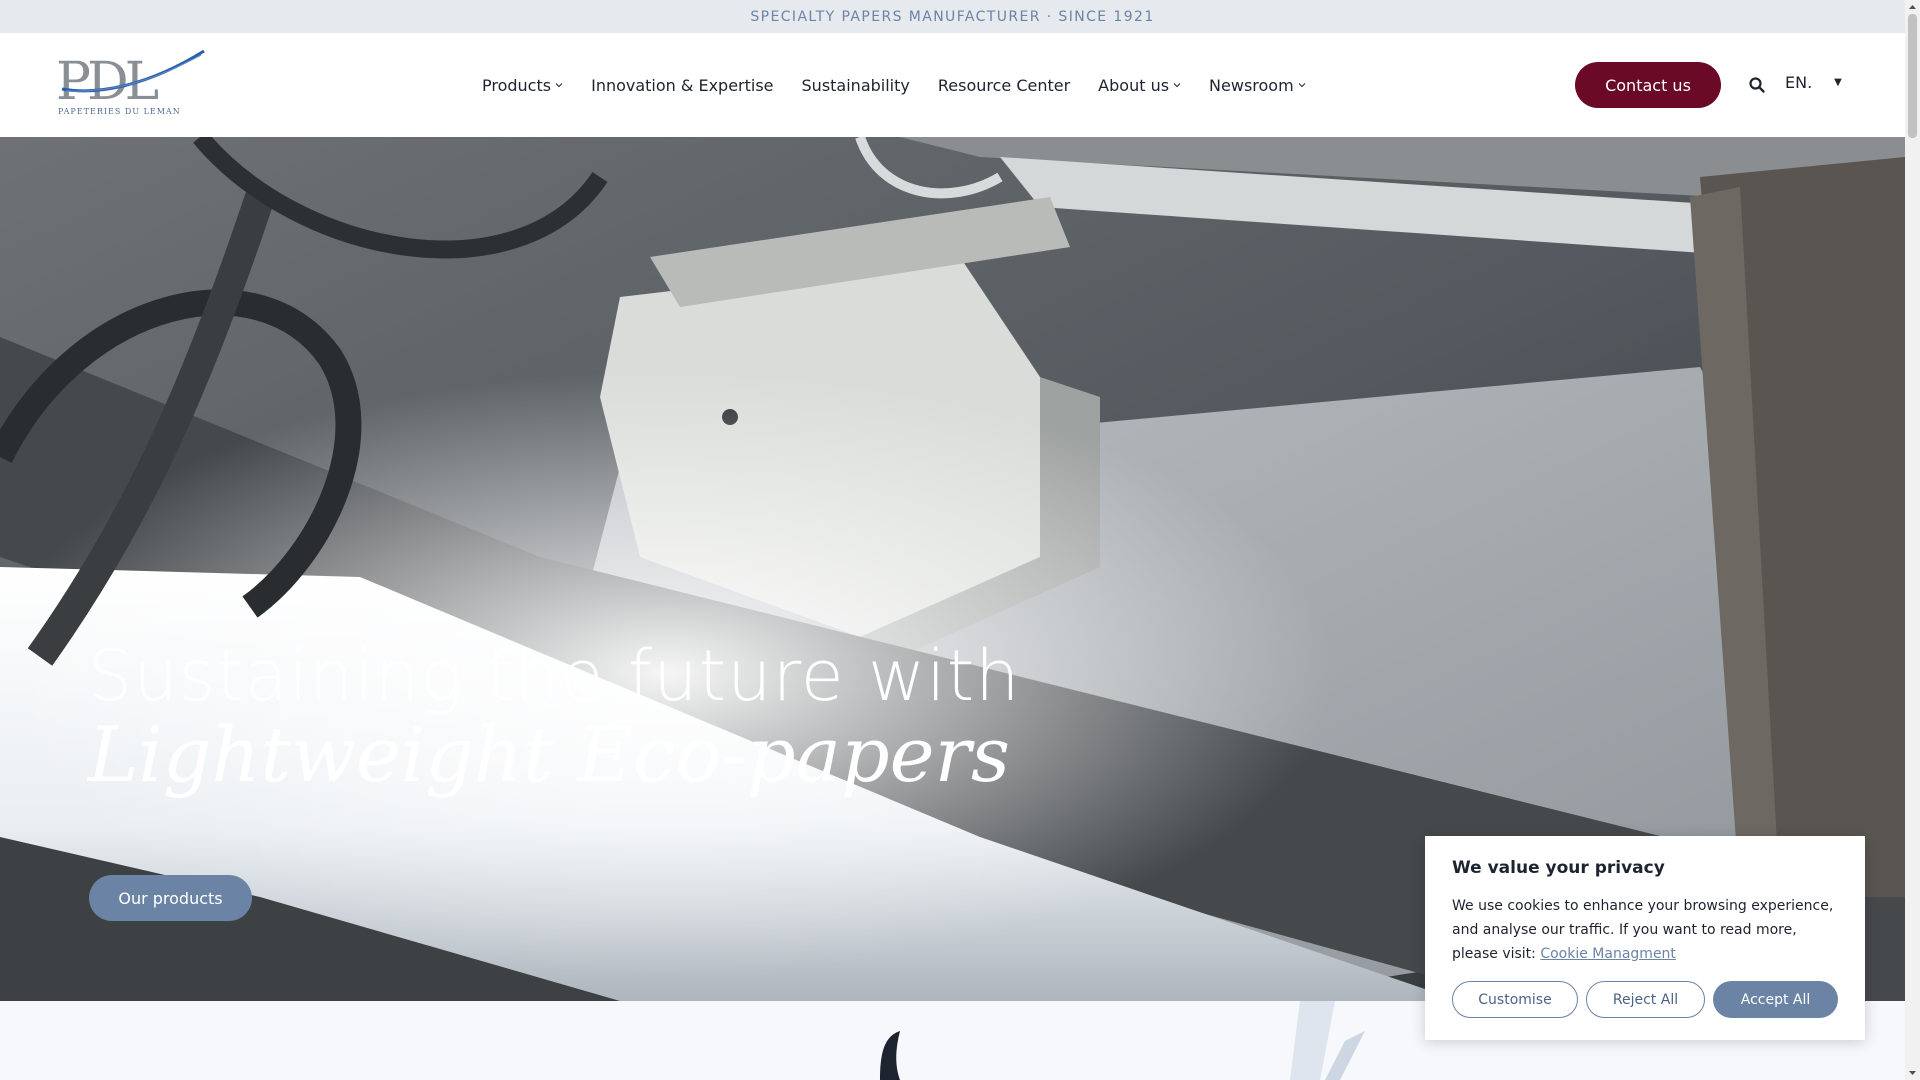 This screenshot has width=1920, height=1080. What do you see at coordinates (1757, 85) in the screenshot?
I see `search-icon` at bounding box center [1757, 85].